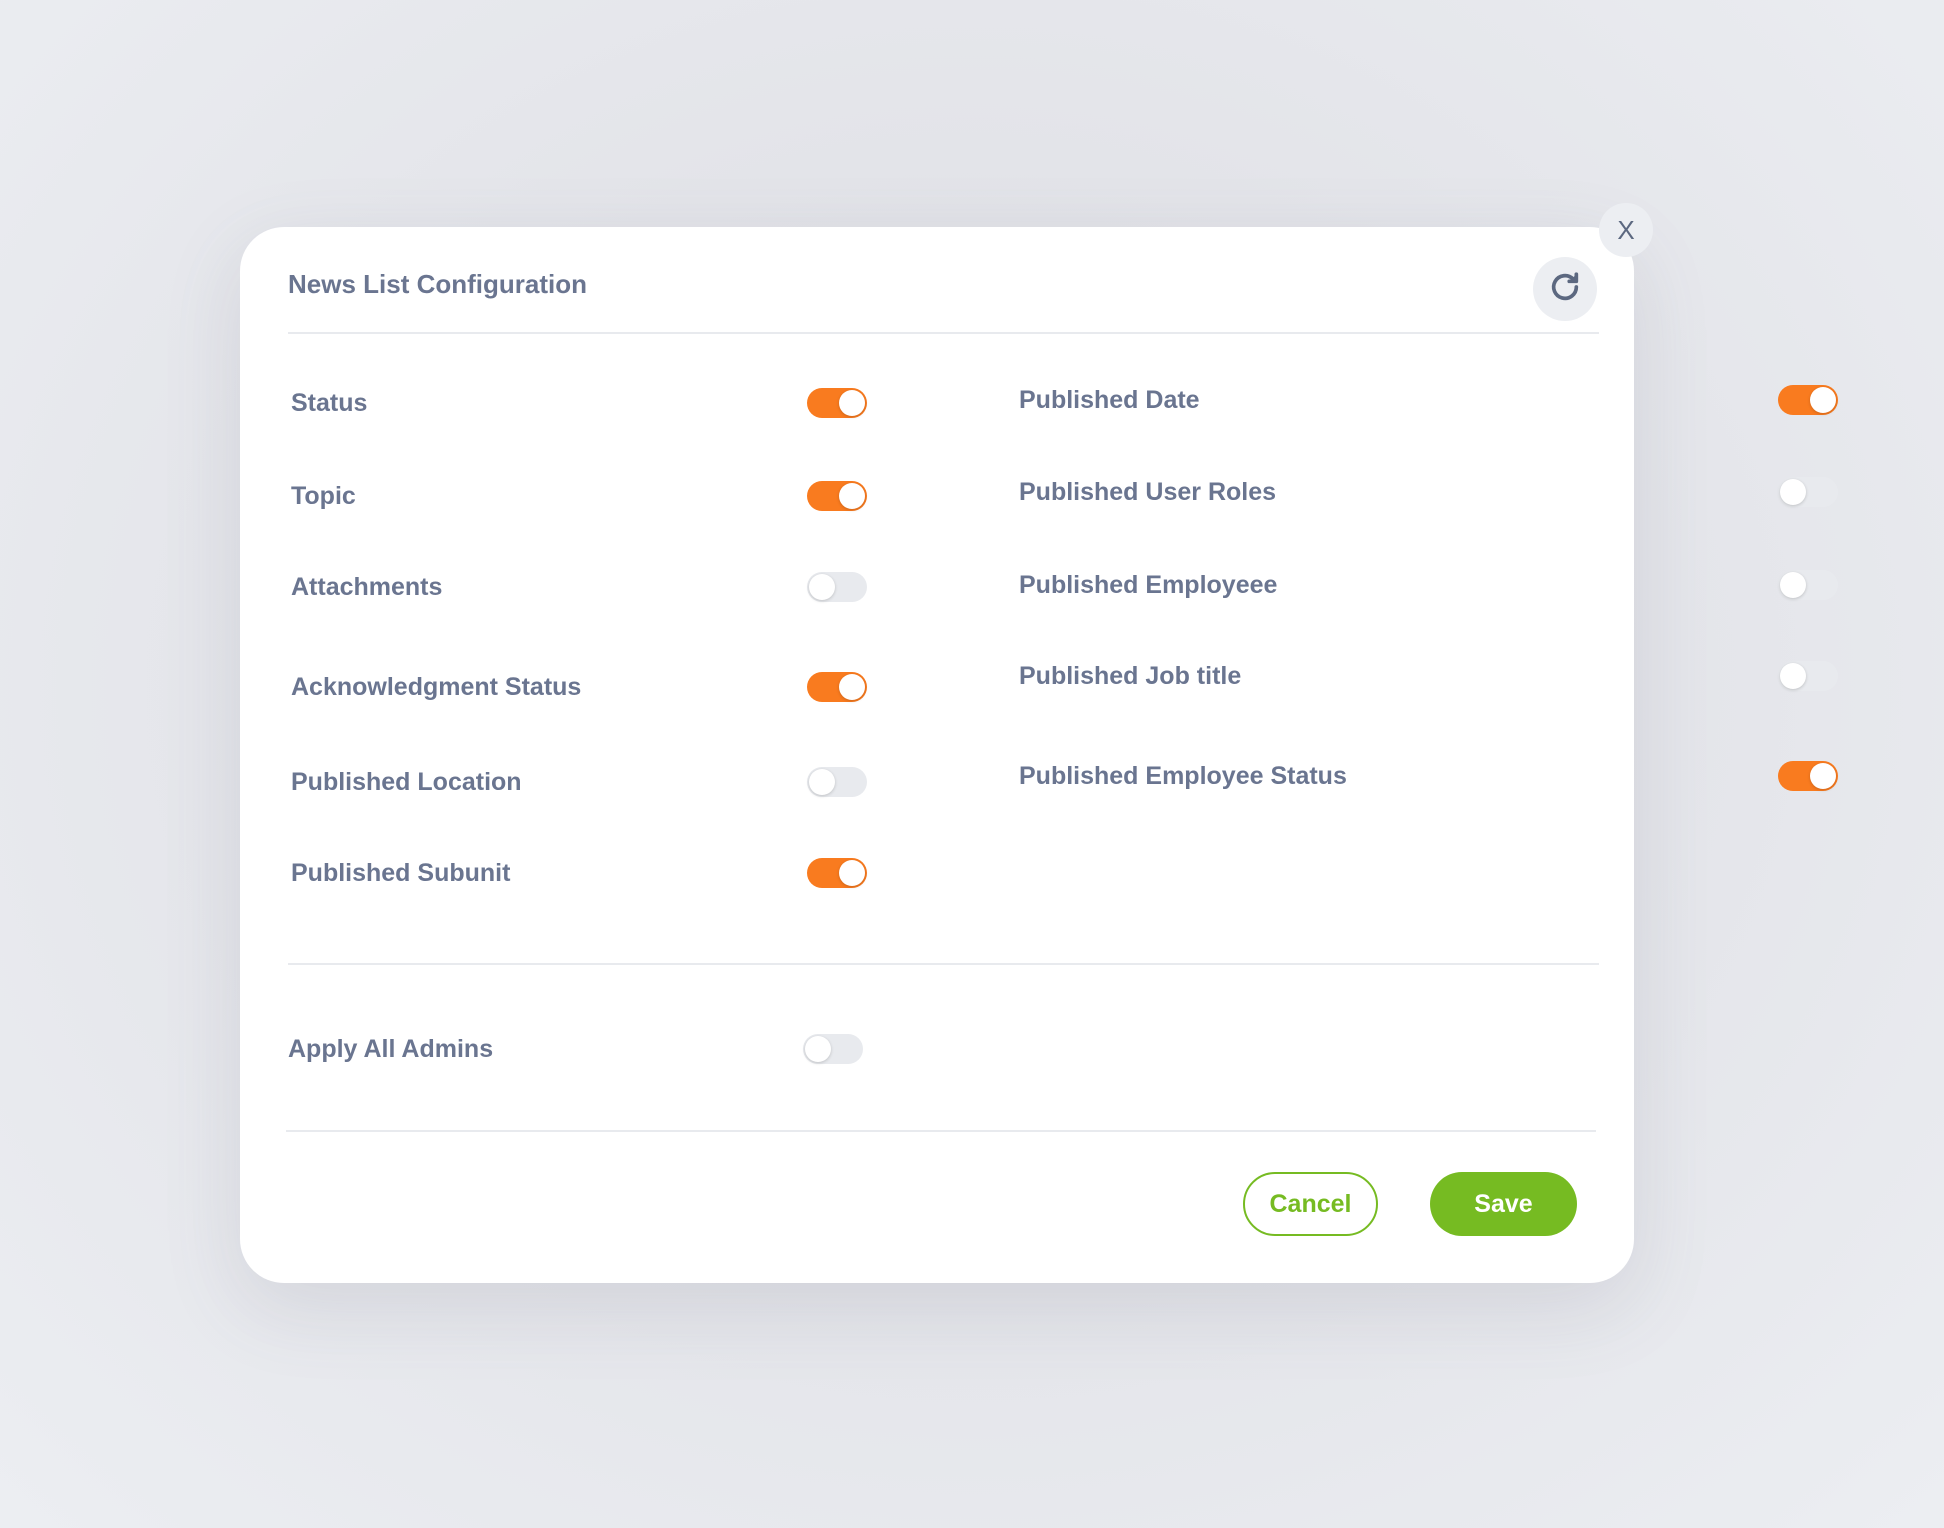 This screenshot has height=1528, width=1944. Describe the element at coordinates (943, 964) in the screenshot. I see `section-divider` at that location.